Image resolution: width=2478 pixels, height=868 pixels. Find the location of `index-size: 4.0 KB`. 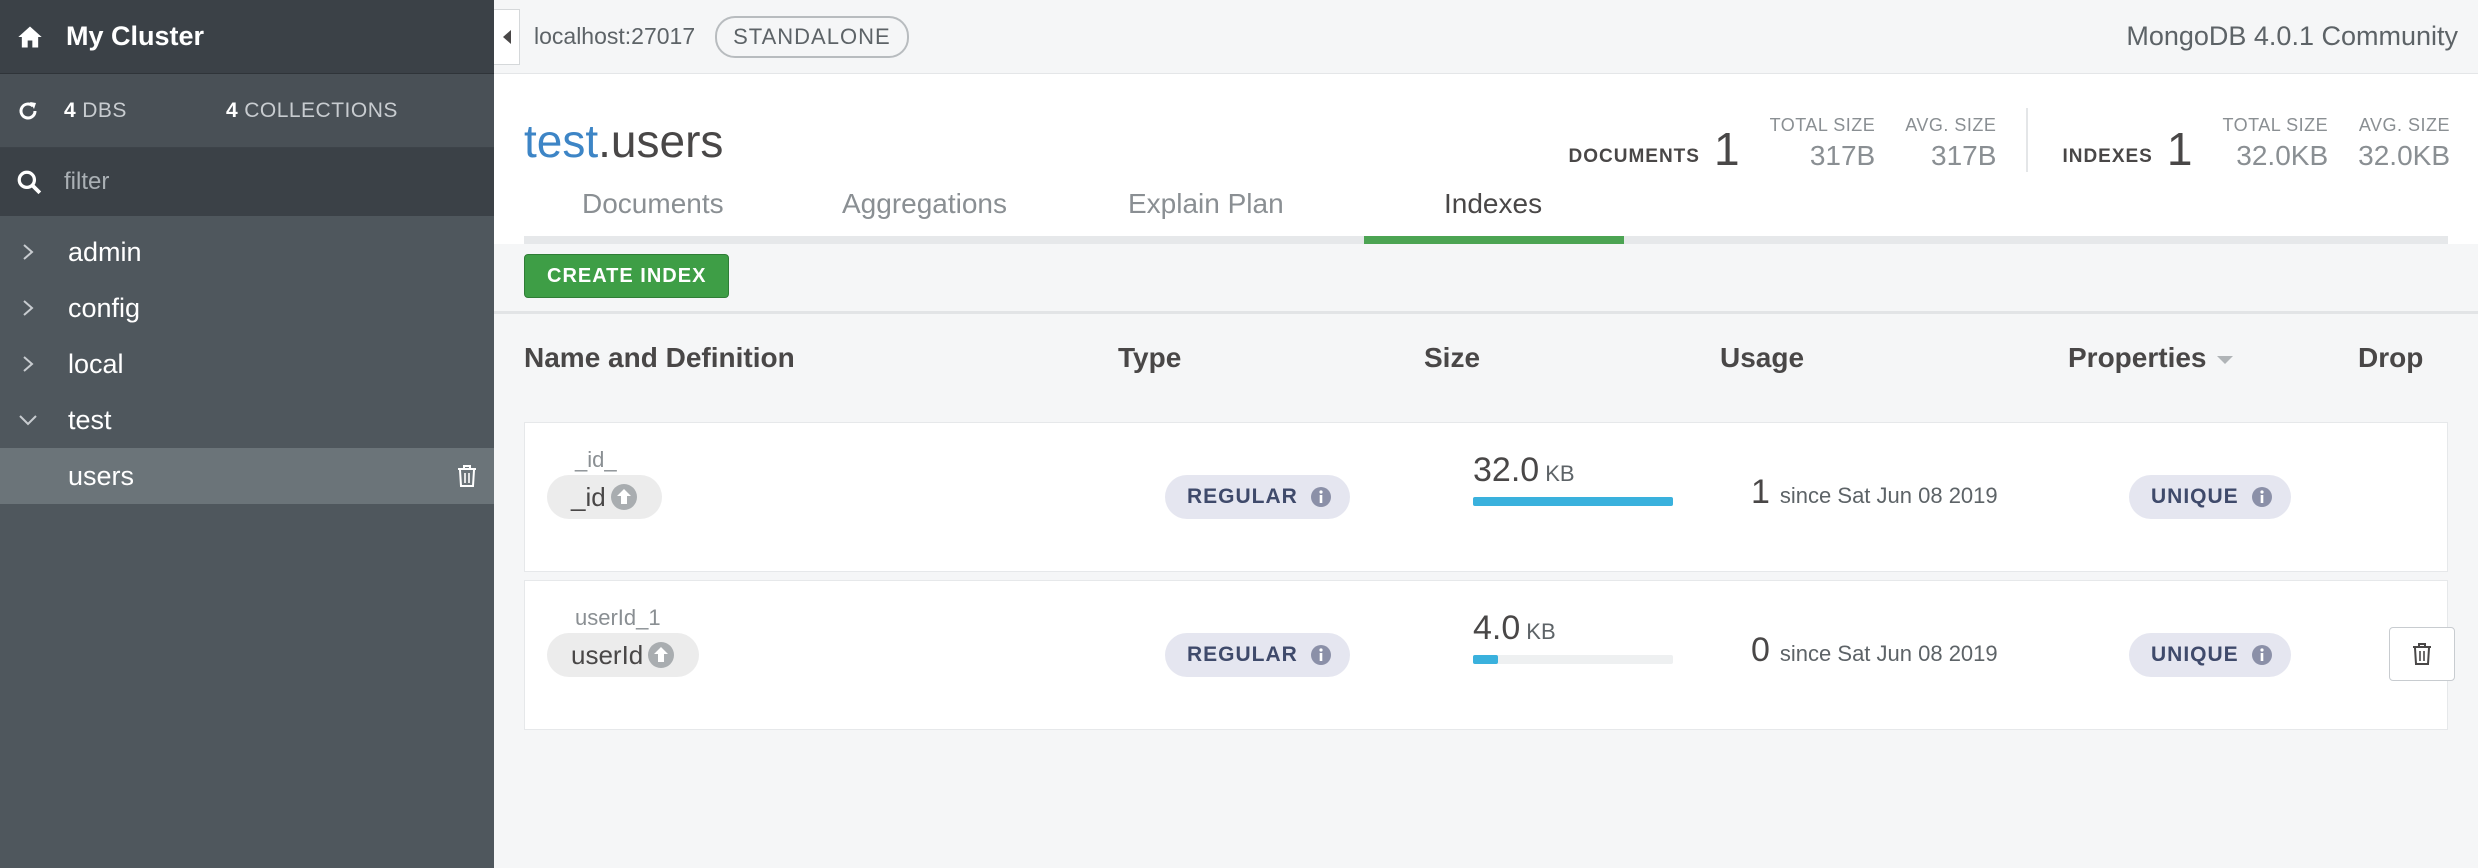

index-size: 4.0 KB is located at coordinates (1514, 628).